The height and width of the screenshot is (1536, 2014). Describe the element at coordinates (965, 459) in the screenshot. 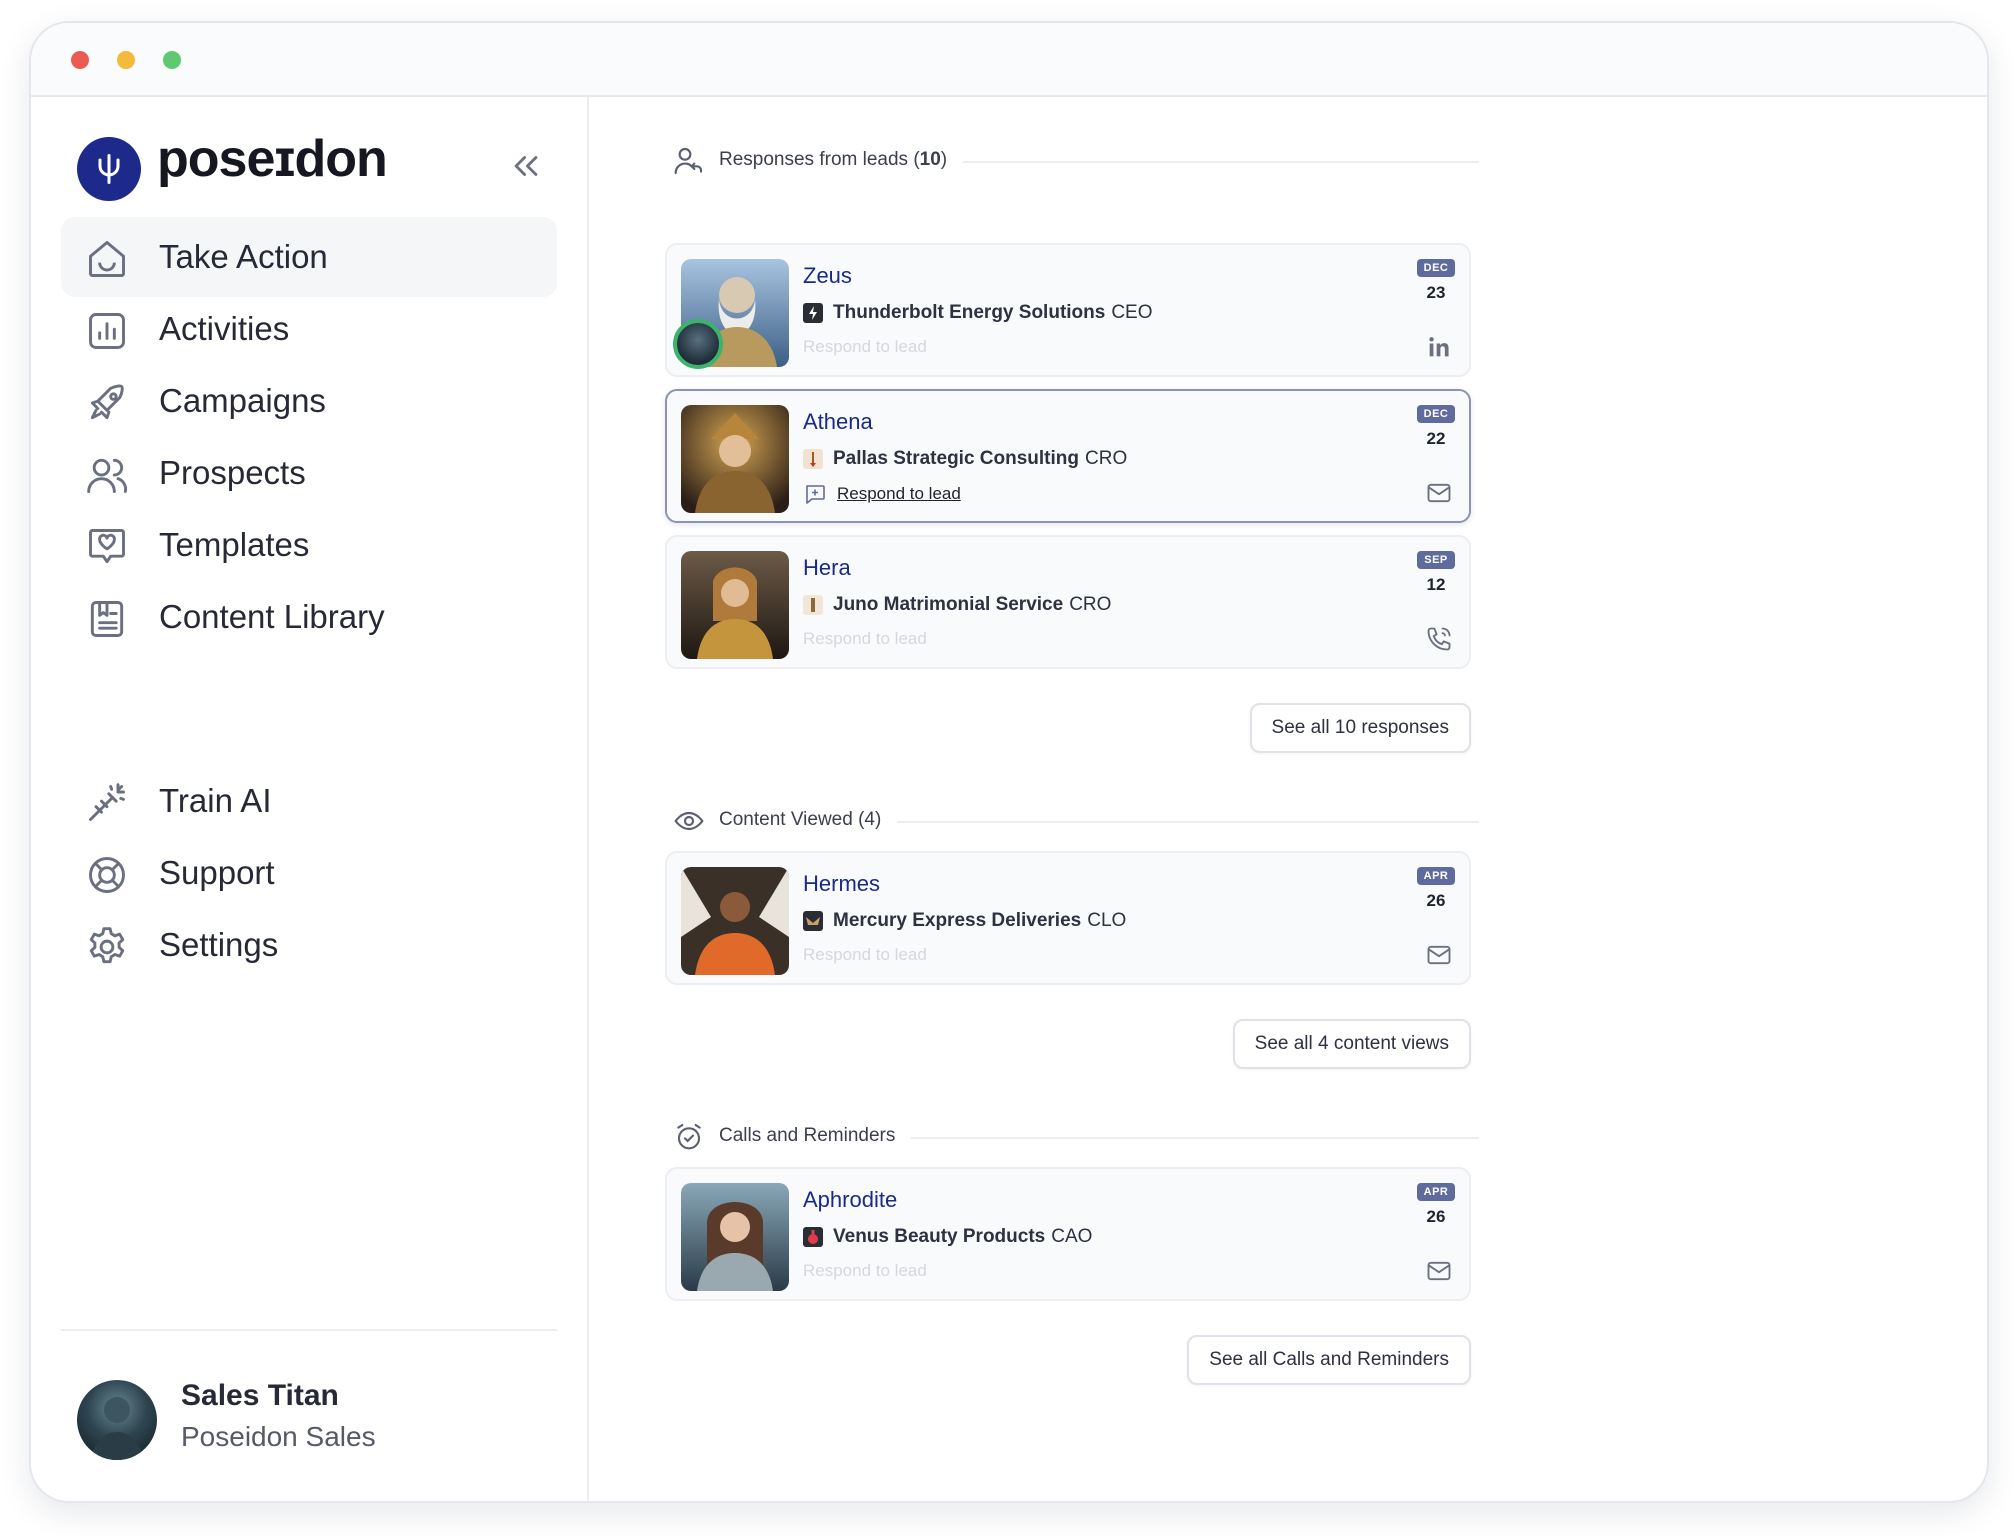

I see `lead-company: Pallas Strategic Consulting CRO` at that location.